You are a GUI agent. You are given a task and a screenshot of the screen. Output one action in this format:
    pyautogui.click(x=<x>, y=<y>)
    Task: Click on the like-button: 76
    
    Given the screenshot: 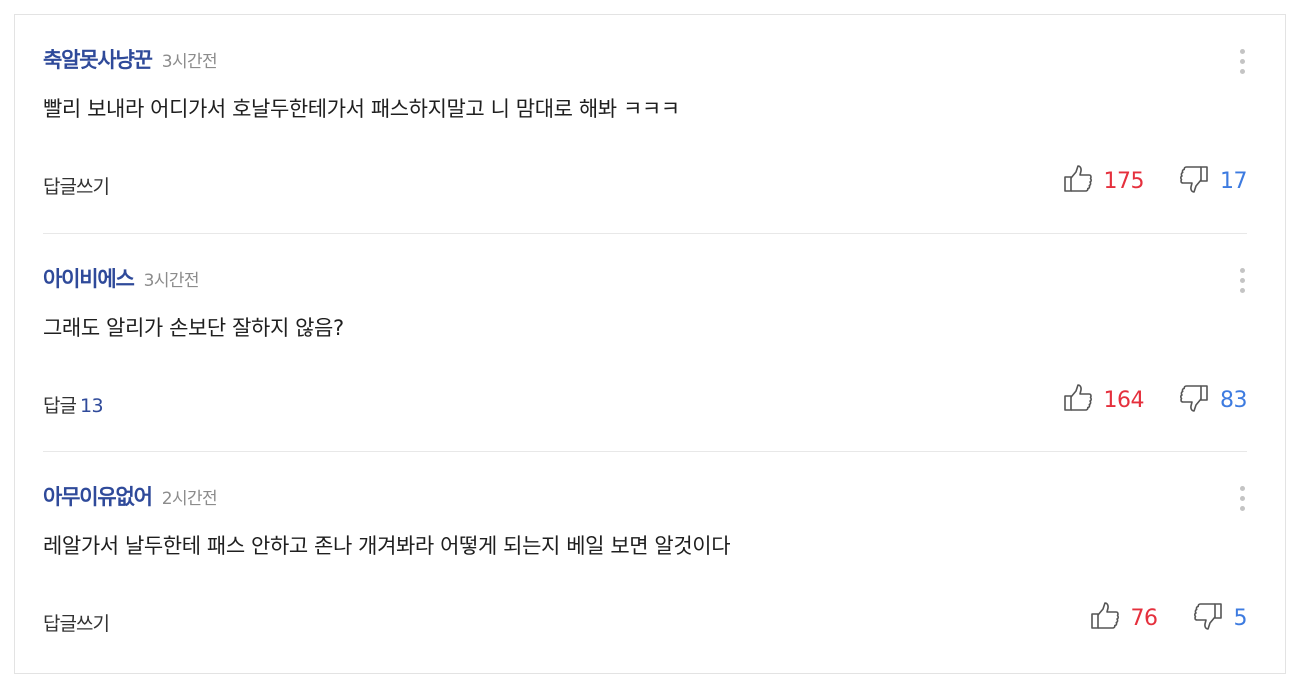 What is the action you would take?
    pyautogui.click(x=1123, y=618)
    